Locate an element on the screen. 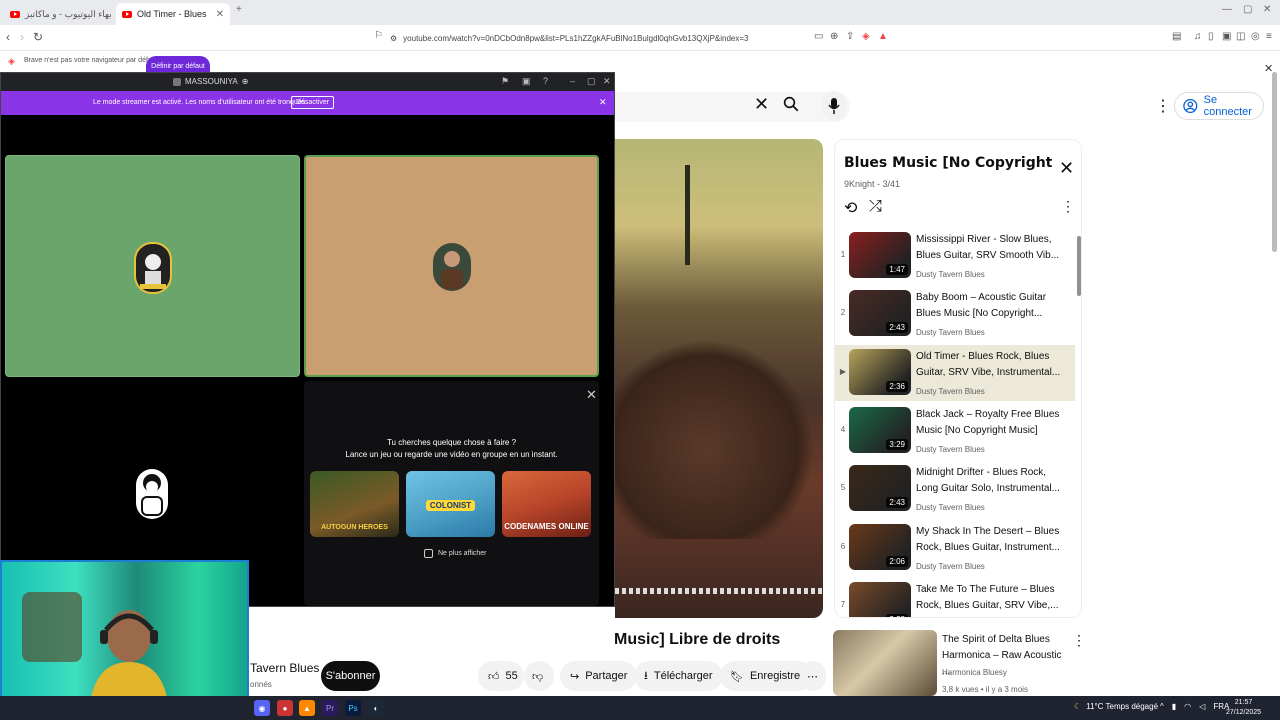 This screenshot has height=720, width=1280. media-icon: ♫ is located at coordinates (1198, 36).